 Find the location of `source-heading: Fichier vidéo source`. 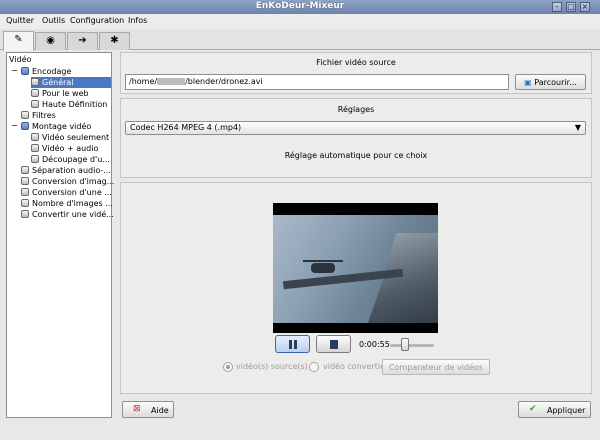

source-heading: Fichier vidéo source is located at coordinates (356, 62).